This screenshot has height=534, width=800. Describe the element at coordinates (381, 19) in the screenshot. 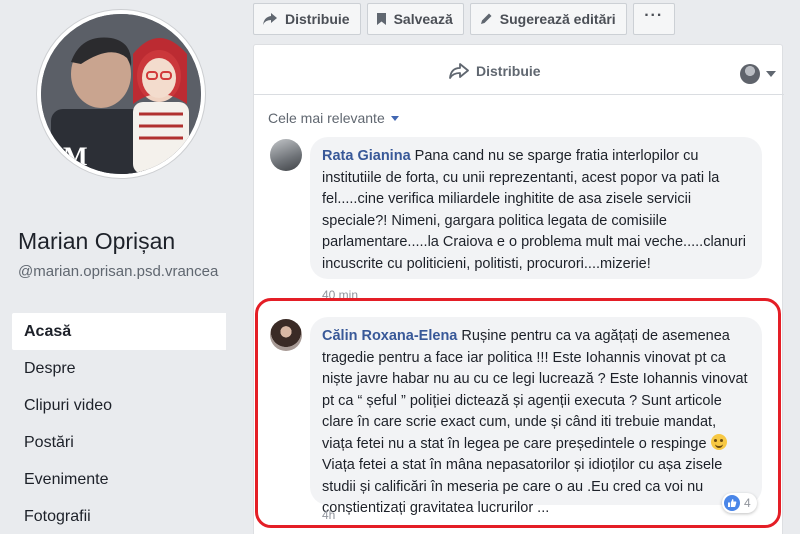

I see `bookmark-icon` at that location.